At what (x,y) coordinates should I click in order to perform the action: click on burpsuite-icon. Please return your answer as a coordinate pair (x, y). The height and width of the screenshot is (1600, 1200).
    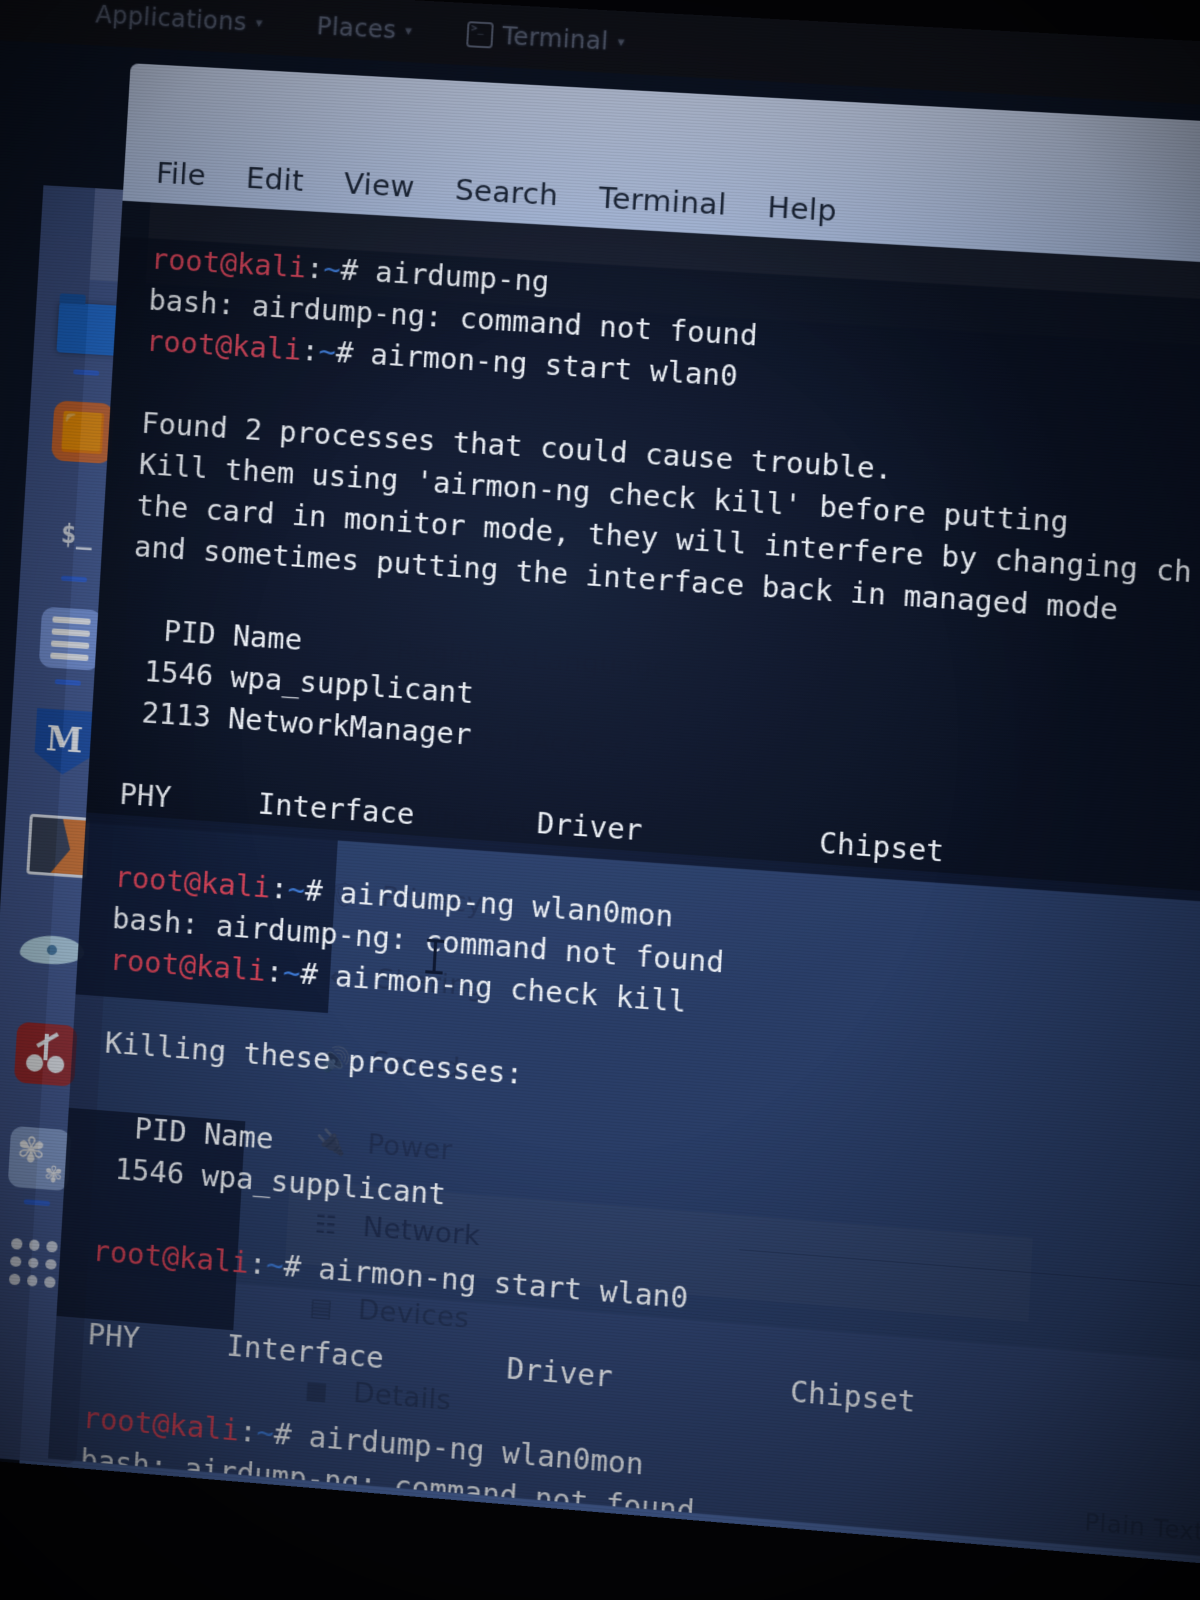
    Looking at the image, I should click on (58, 846).